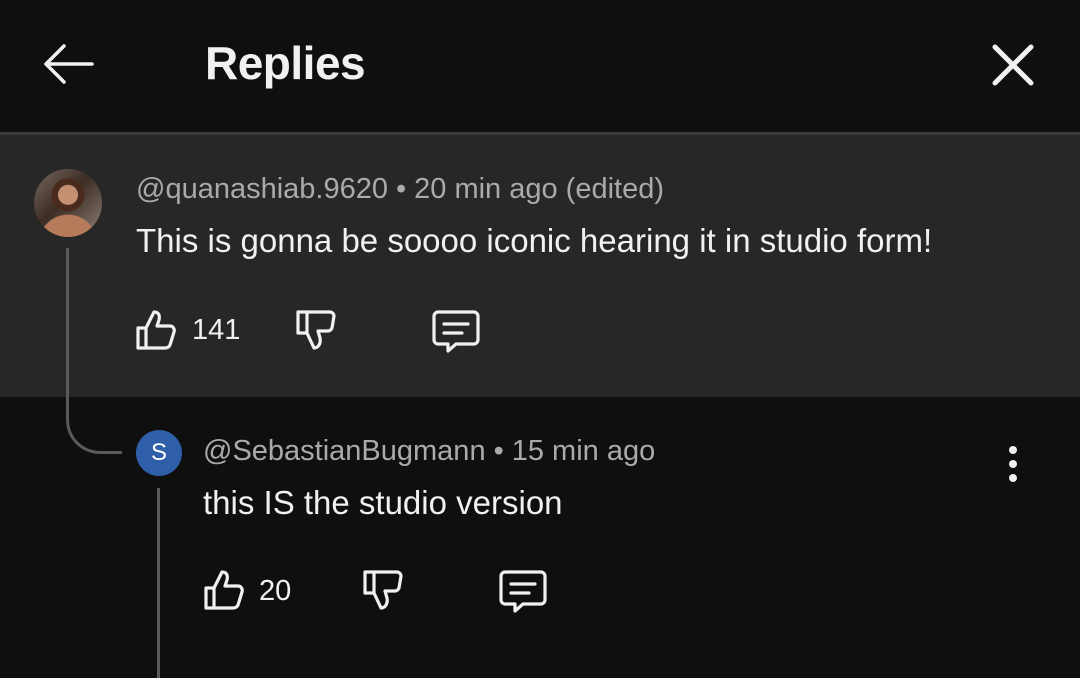 The image size is (1080, 678). I want to click on comment-meta: @quanashiab.9620 • 20 min ago (edited), so click(400, 189).